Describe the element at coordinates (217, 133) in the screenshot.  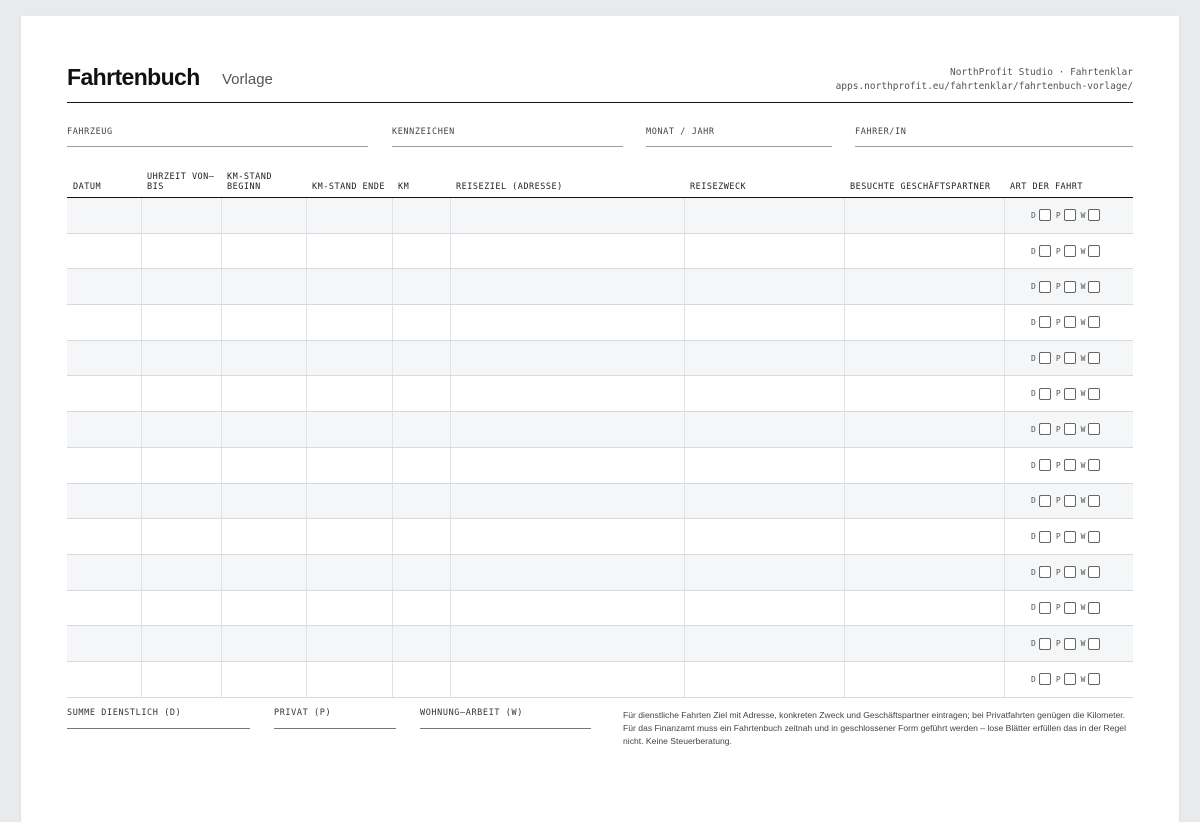
I see `vehicle-field: FAHRZEUG` at that location.